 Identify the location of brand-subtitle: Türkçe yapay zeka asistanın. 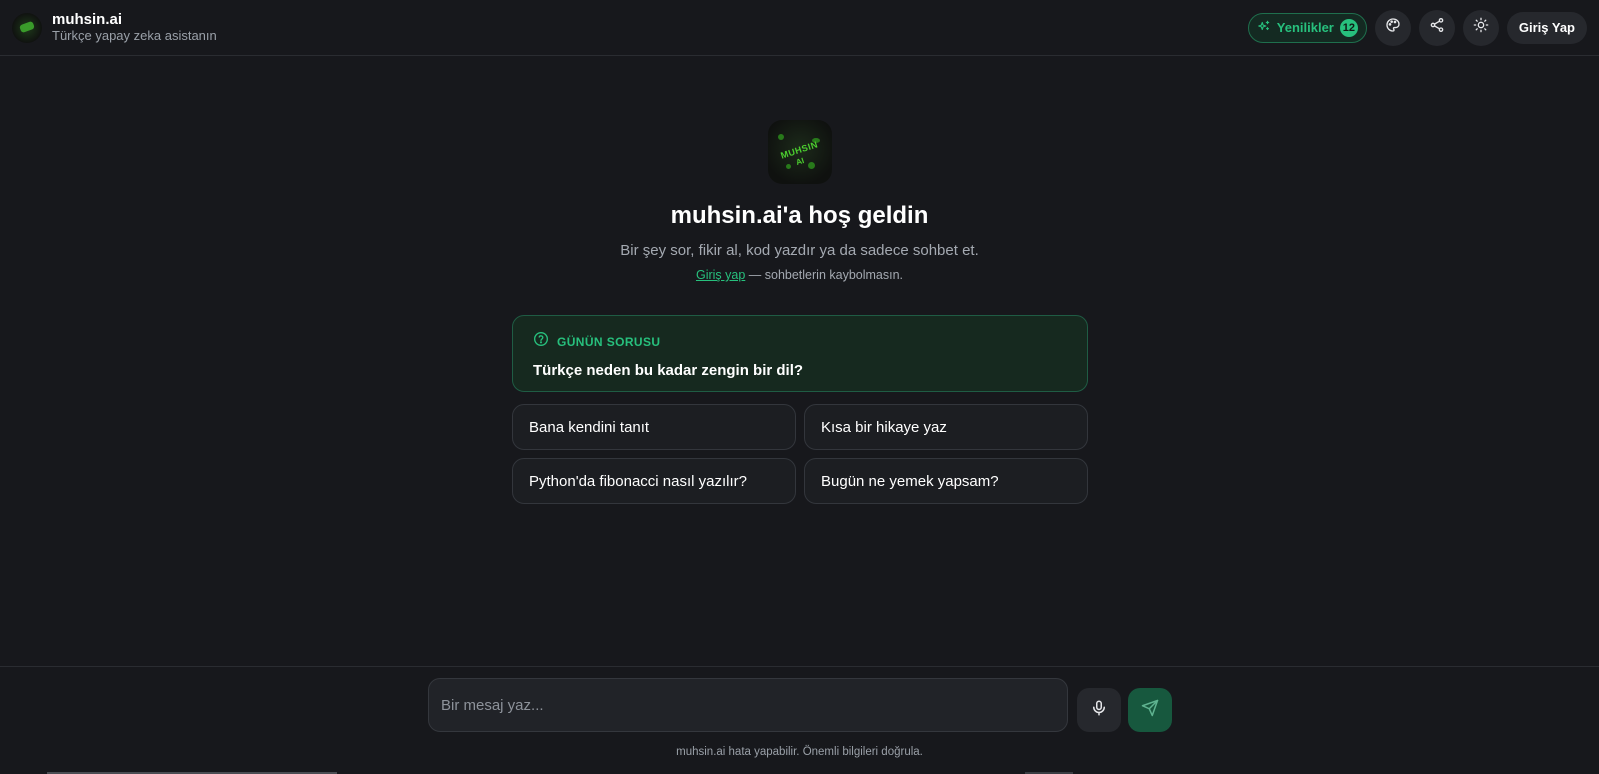
(134, 35).